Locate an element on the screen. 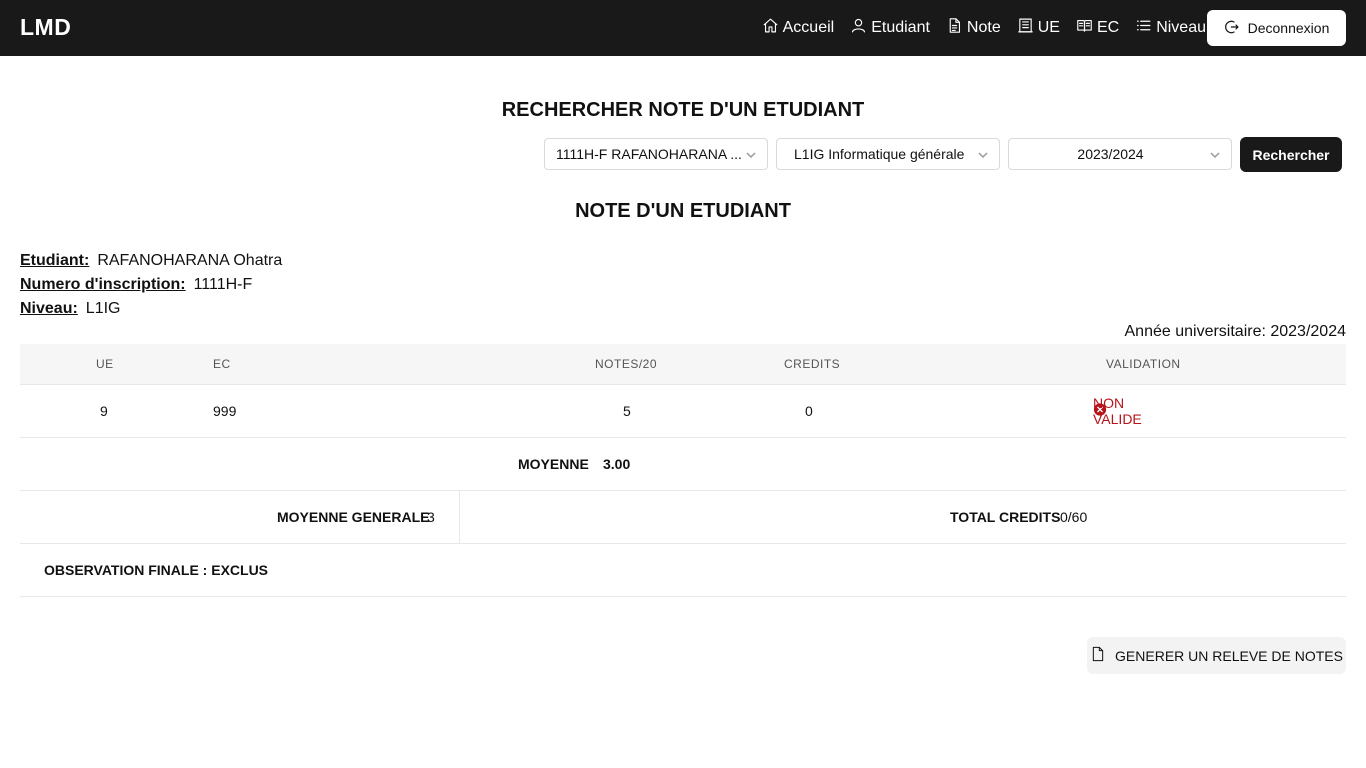  student-info: Etudiant: RAFANOHARANA Ohatra is located at coordinates (151, 261).